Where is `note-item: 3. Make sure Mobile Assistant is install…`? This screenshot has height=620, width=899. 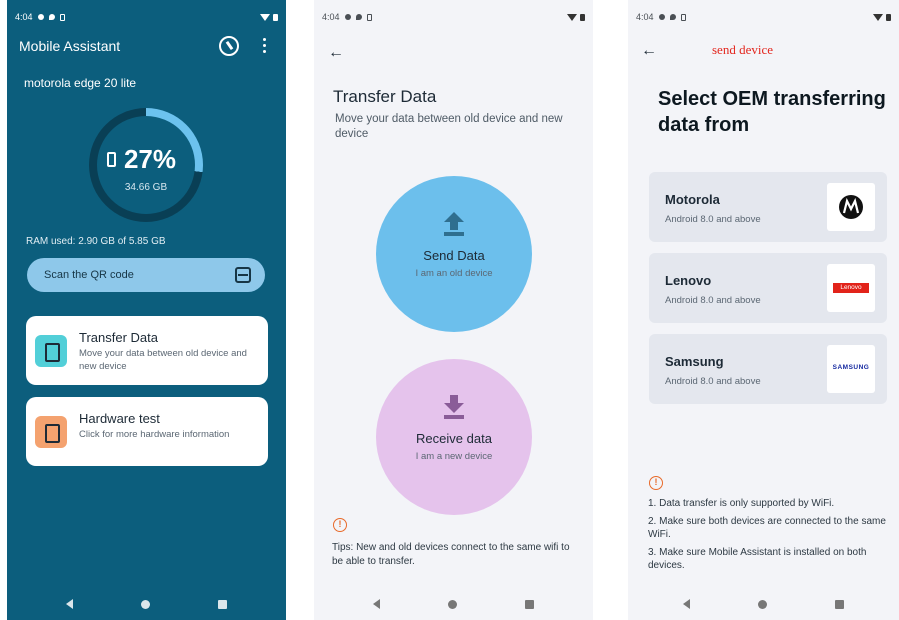
note-item: 3. Make sure Mobile Assistant is install… is located at coordinates (757, 559).